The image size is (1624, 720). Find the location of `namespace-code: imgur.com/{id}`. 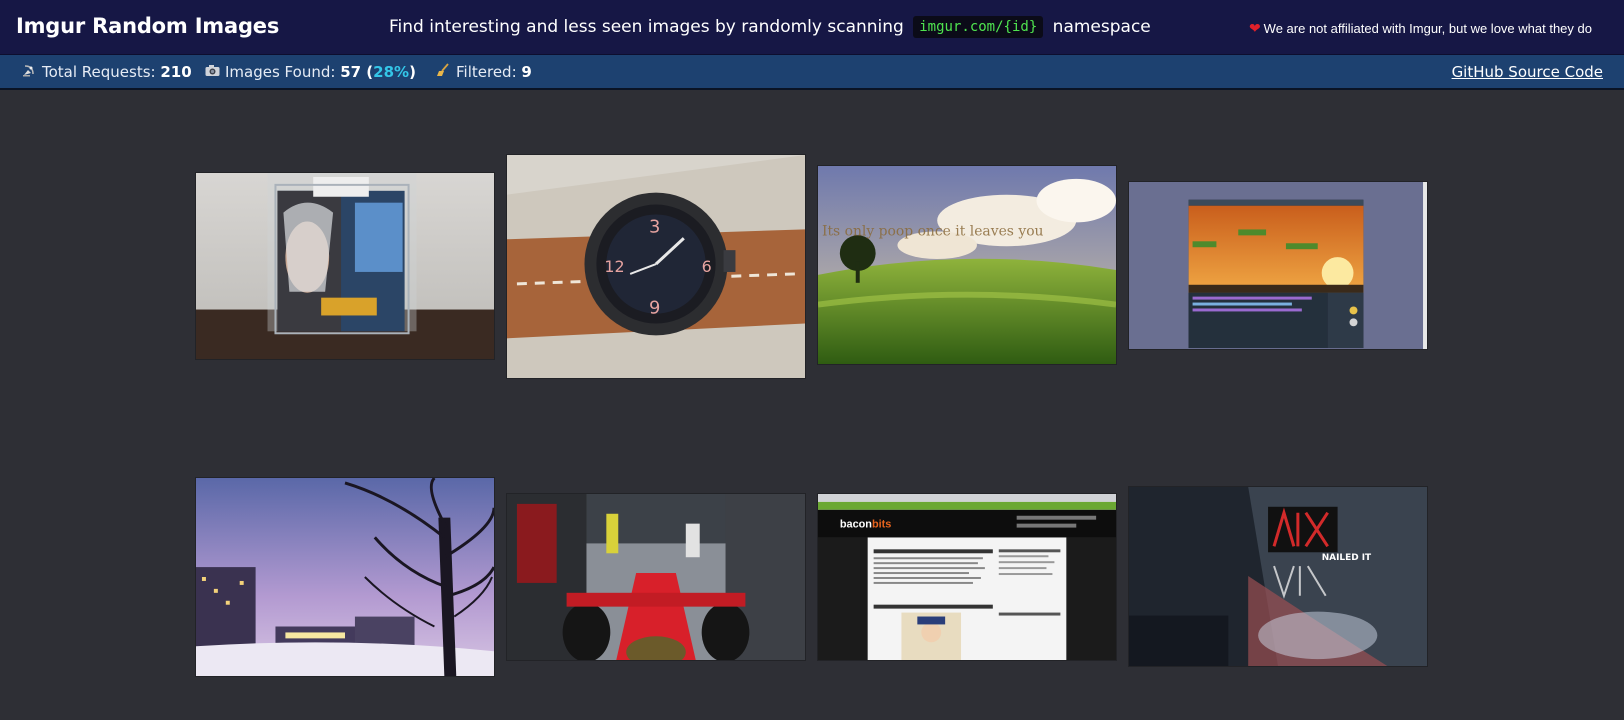

namespace-code: imgur.com/{id} is located at coordinates (978, 27).